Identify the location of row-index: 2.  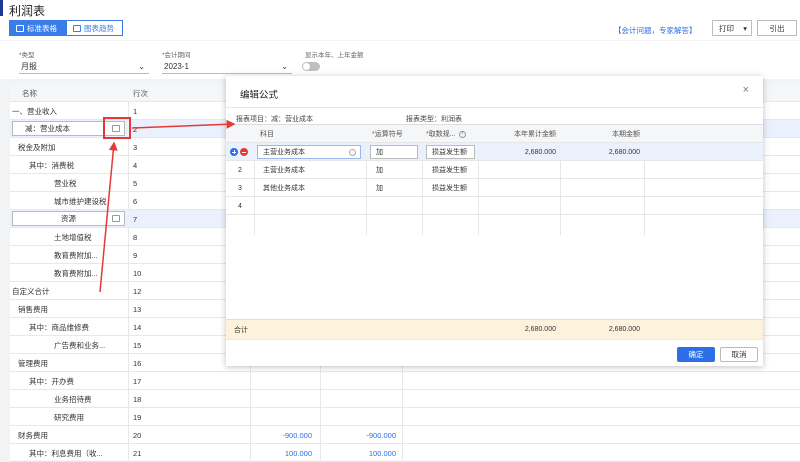
(240, 170).